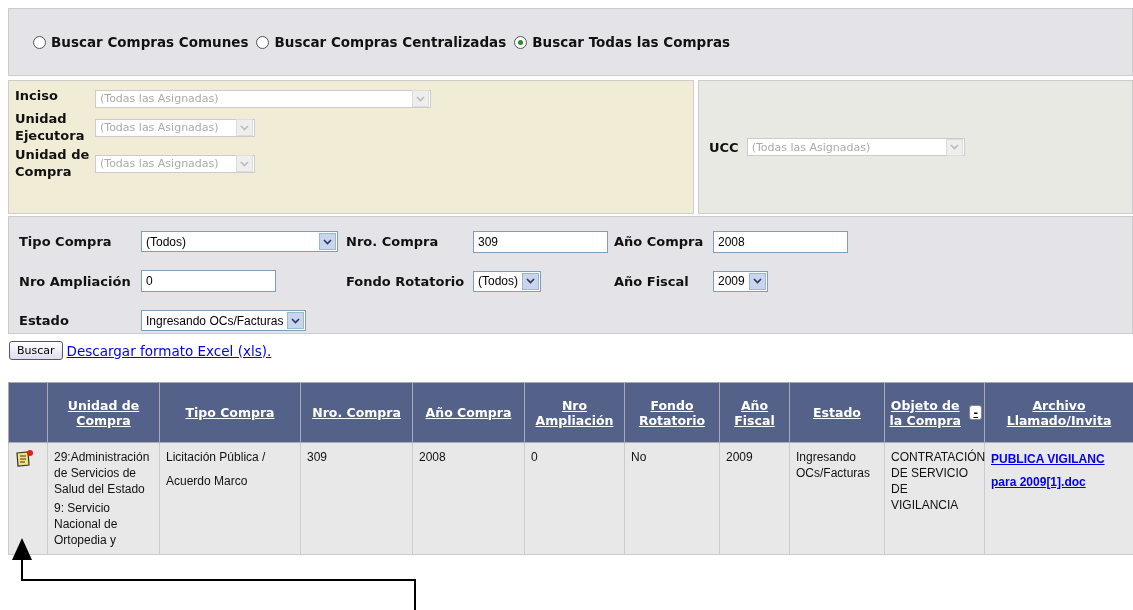 This screenshot has height=610, width=1133. What do you see at coordinates (659, 242) in the screenshot?
I see `field-label: Año Compra` at bounding box center [659, 242].